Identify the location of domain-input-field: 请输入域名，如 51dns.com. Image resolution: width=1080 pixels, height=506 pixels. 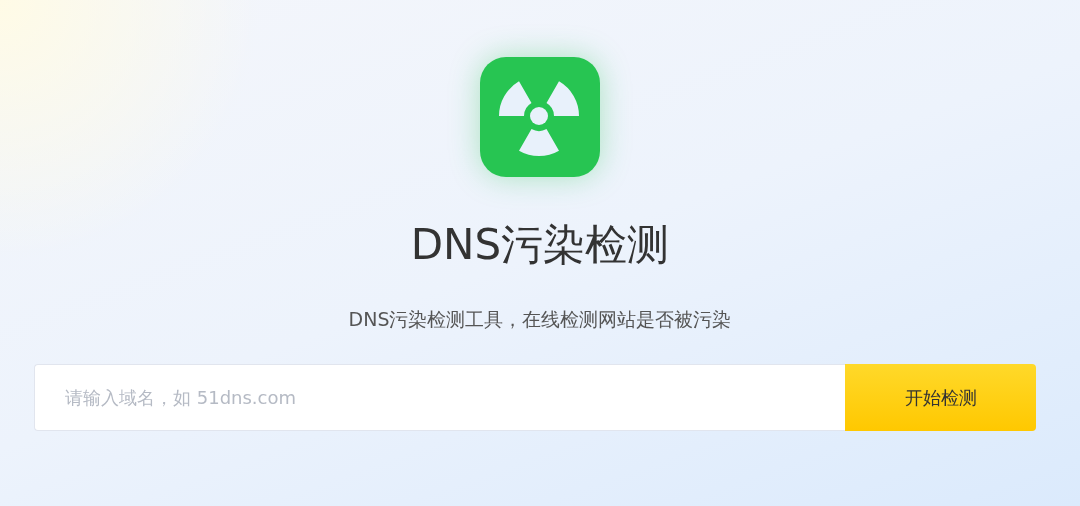
(439, 397).